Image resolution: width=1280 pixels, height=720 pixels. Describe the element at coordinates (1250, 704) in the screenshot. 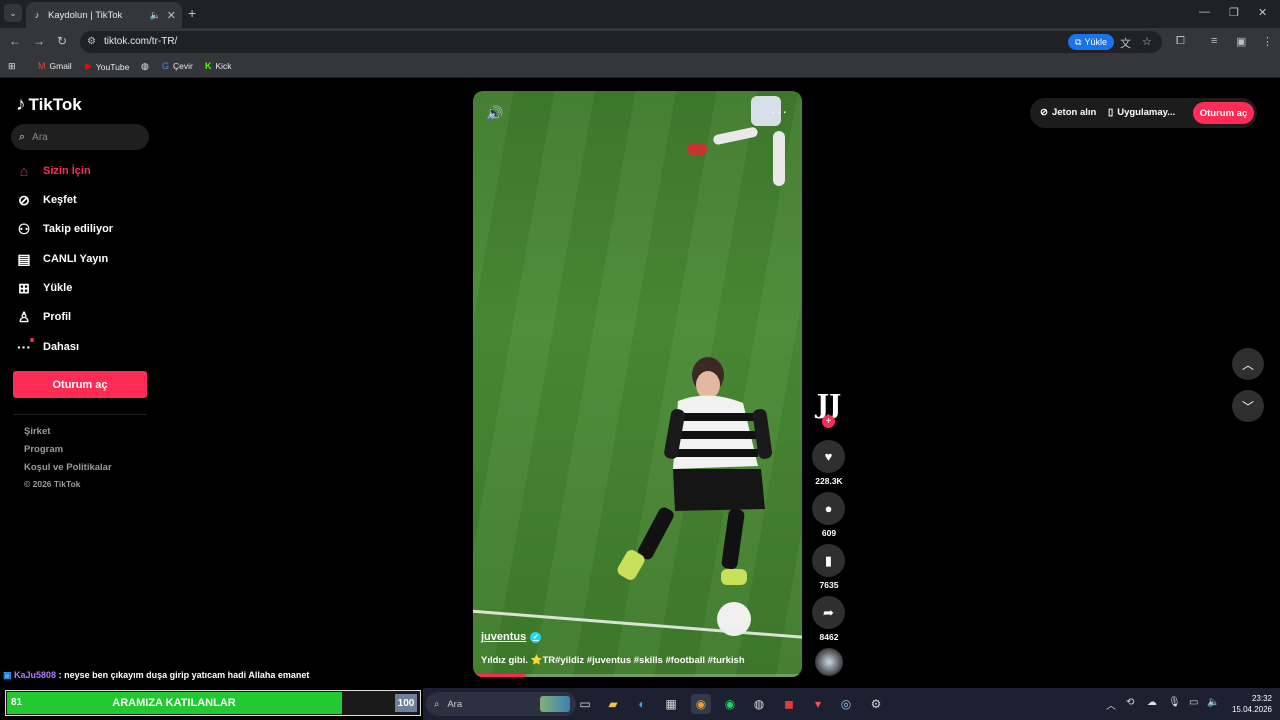

I see `taskbar-clock: 23:32 15.04.2026` at that location.